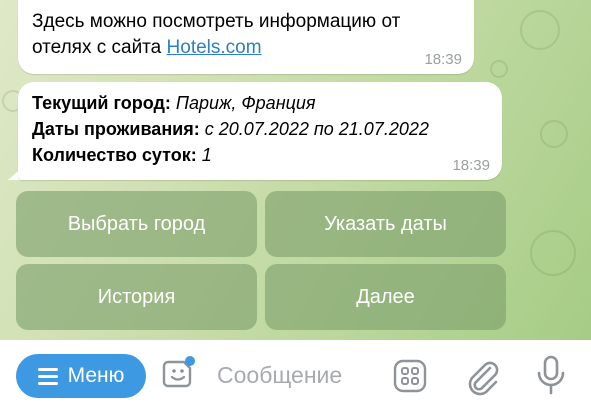 The width and height of the screenshot is (591, 410). I want to click on dates-value: с 20.07.2022 по 21.07.2022, so click(316, 129).